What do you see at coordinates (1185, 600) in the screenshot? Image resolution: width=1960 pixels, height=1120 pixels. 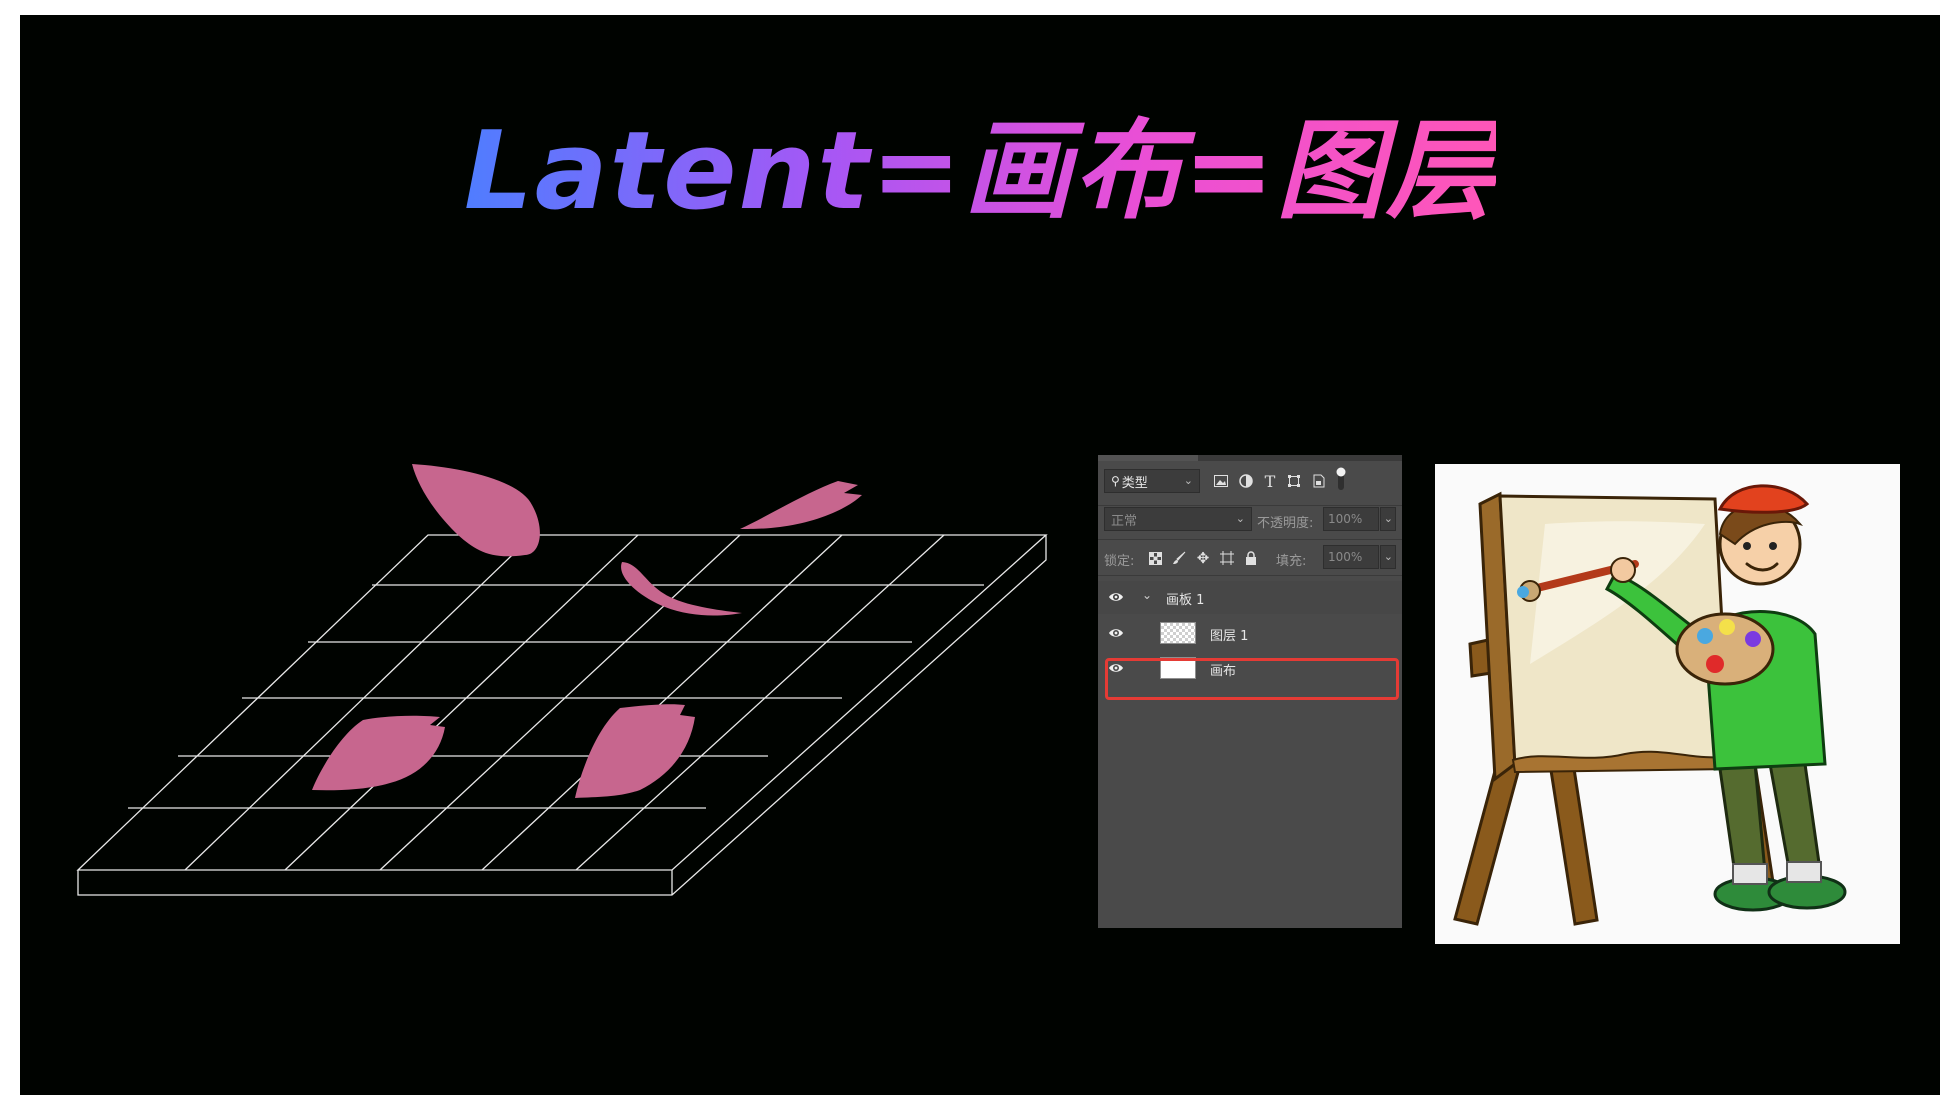 I see `group-name: 画板 1` at bounding box center [1185, 600].